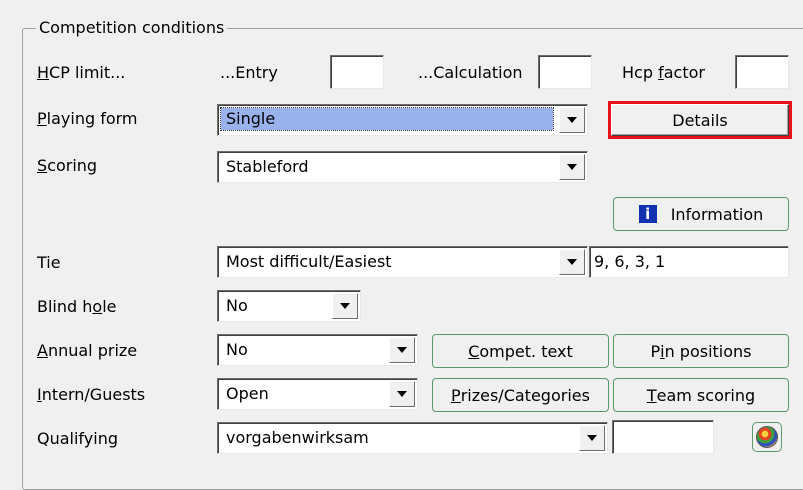  I want to click on blind-hole-select: No, so click(289, 306).